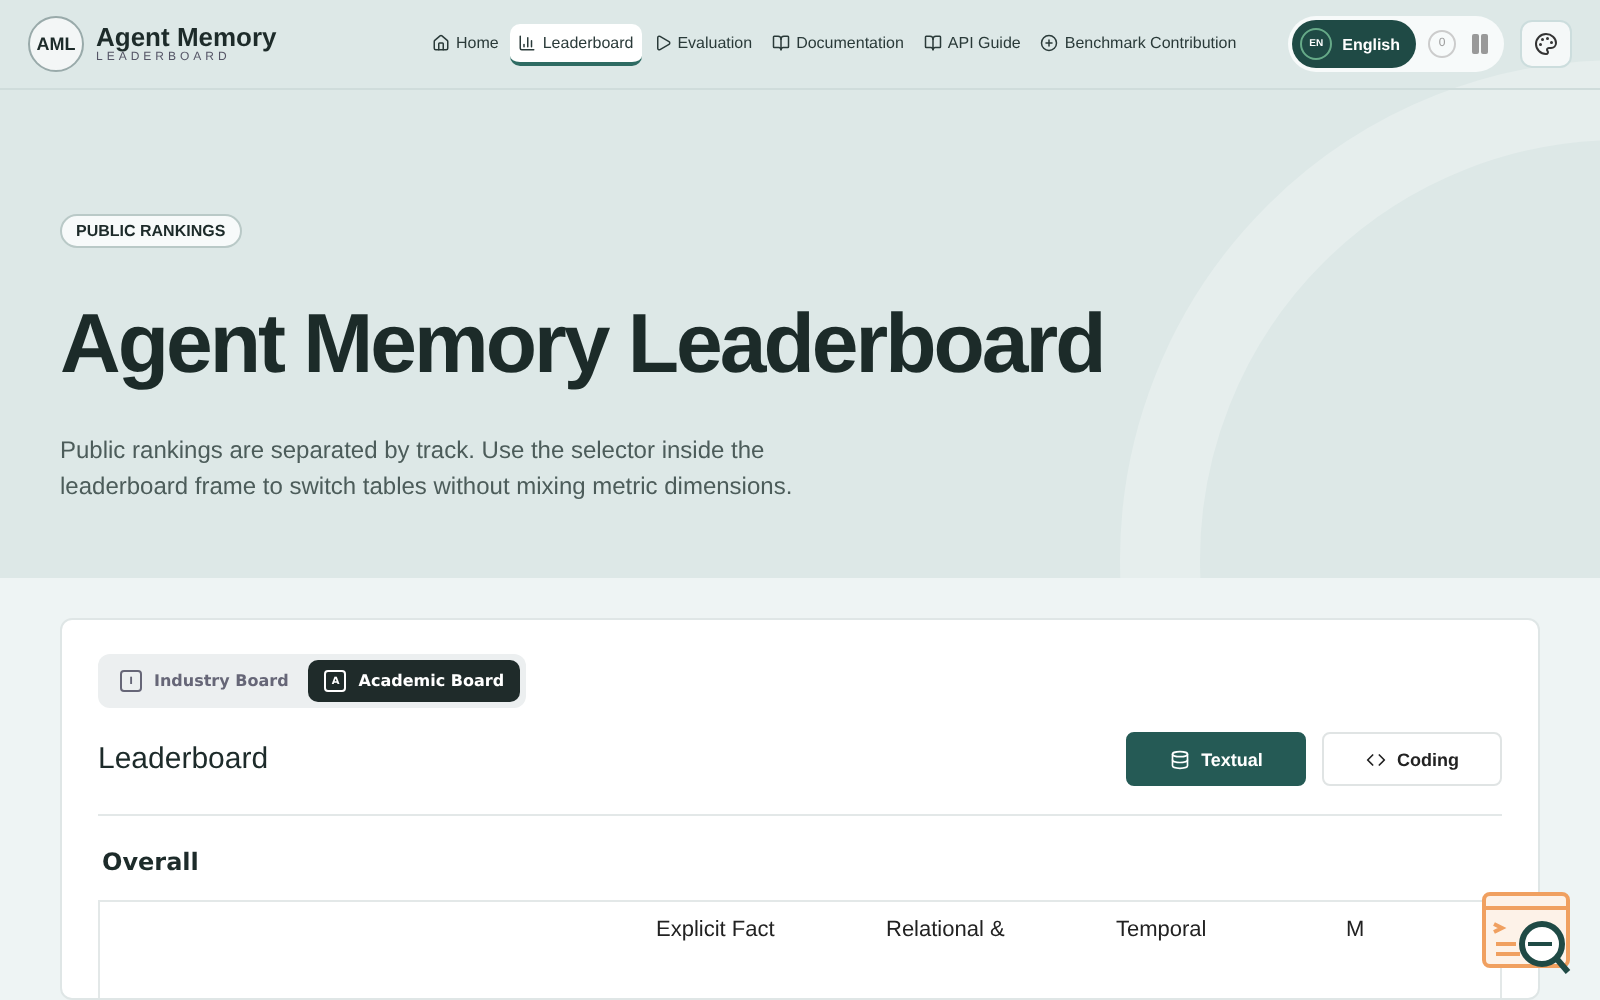 Image resolution: width=1600 pixels, height=1000 pixels. What do you see at coordinates (1049, 42) in the screenshot?
I see `plus-icon` at bounding box center [1049, 42].